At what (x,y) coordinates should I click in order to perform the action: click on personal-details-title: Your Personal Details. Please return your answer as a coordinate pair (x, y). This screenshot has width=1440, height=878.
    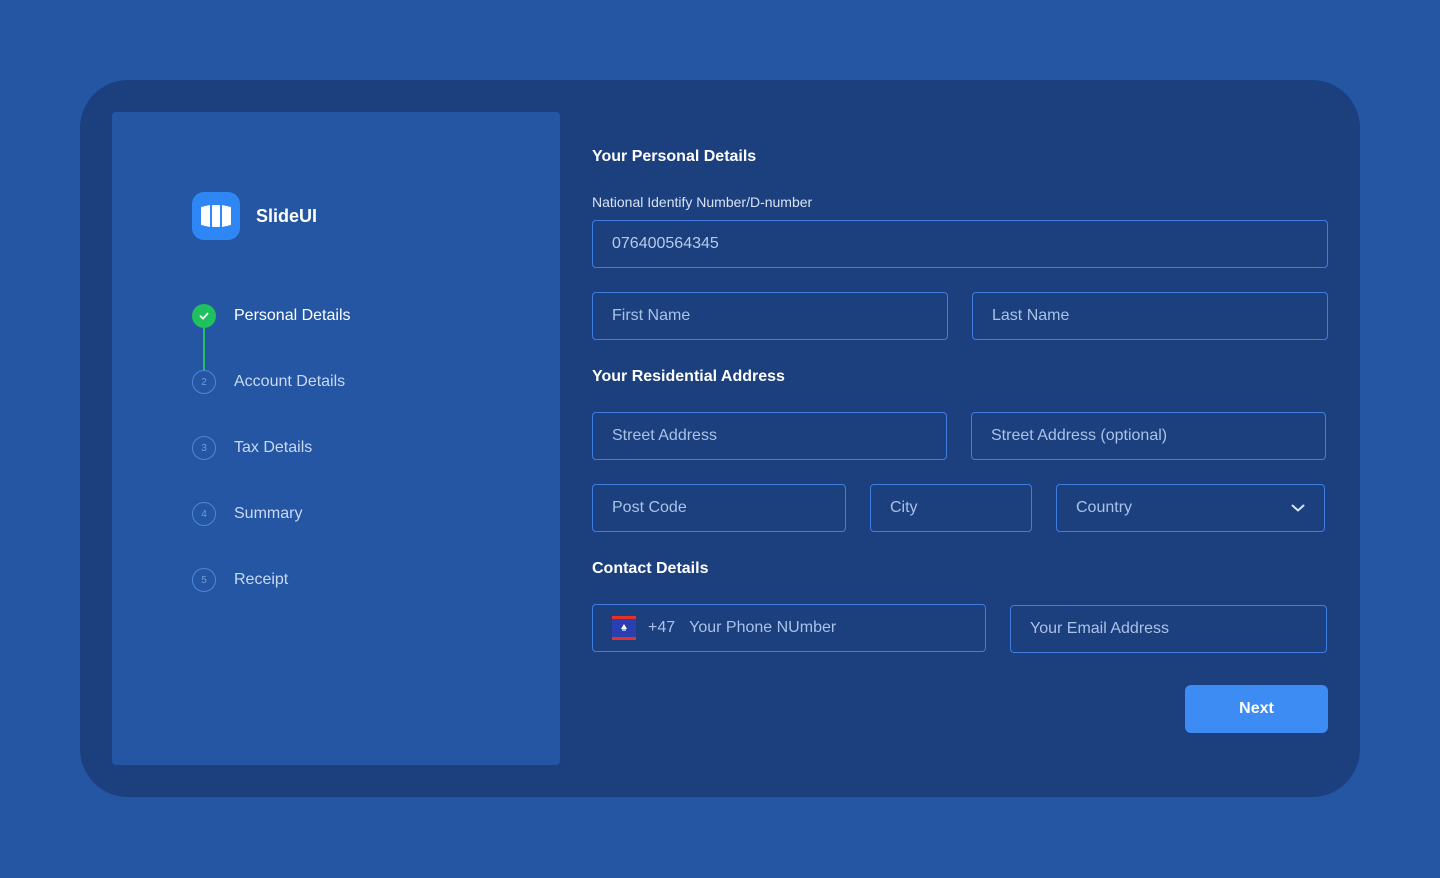
    Looking at the image, I should click on (674, 156).